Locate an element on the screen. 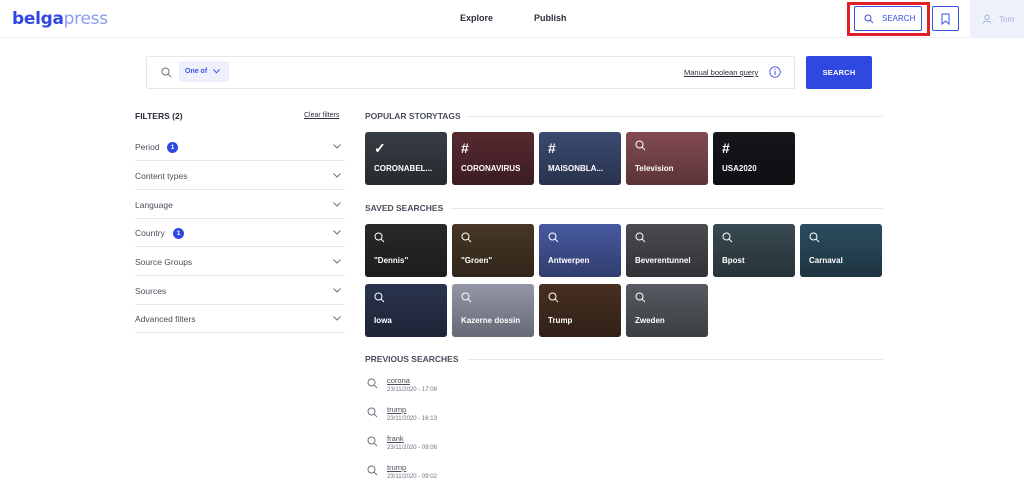  header-search-button: SEARCH is located at coordinates (888, 18).